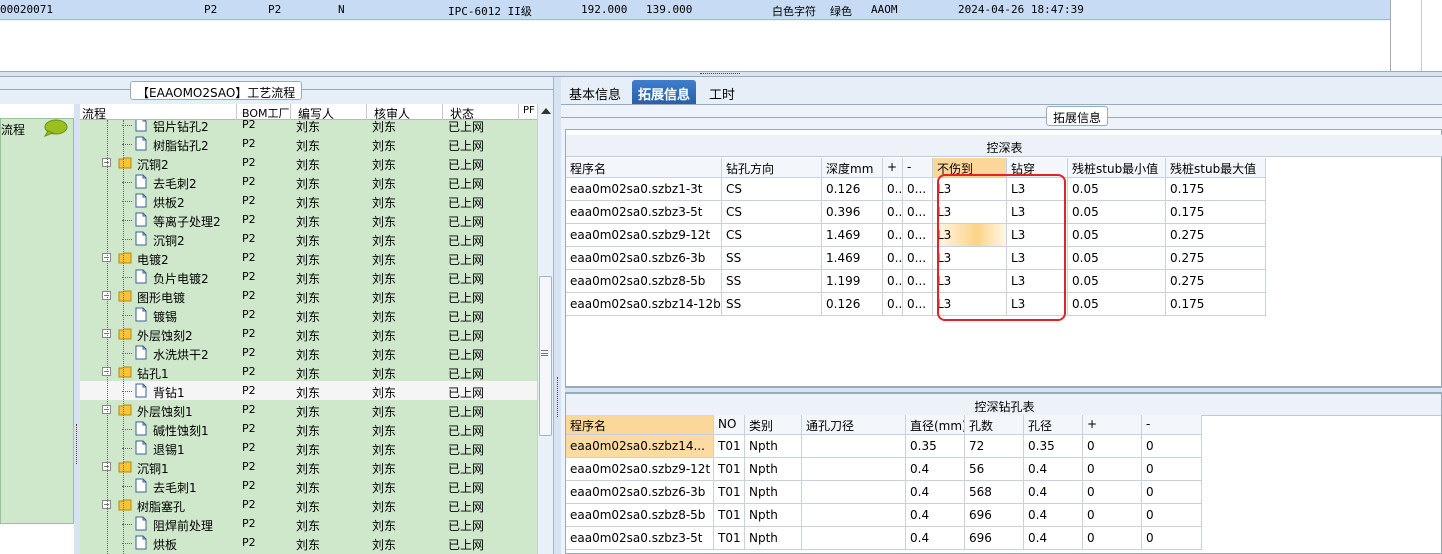 This screenshot has width=1442, height=554. What do you see at coordinates (308, 143) in the screenshot?
I see `tree-row: 树脂钻孔2 P2 刘东 刘东 已上网` at bounding box center [308, 143].